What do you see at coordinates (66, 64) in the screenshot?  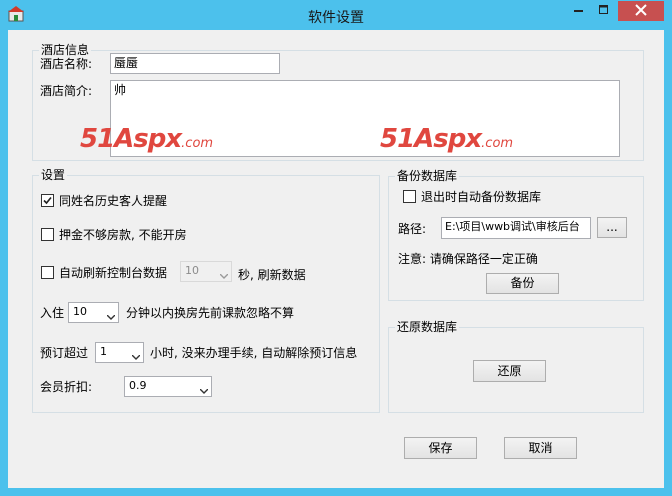 I see `hotel-name-label: 酒店名称:` at bounding box center [66, 64].